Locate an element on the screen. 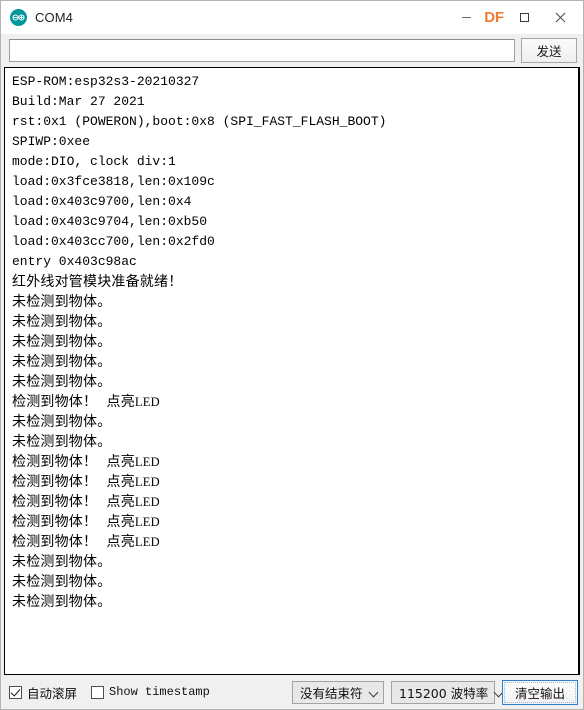 The height and width of the screenshot is (710, 584). close-icon is located at coordinates (560, 18).